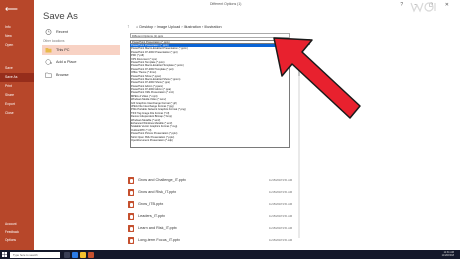  Describe the element at coordinates (212, 217) in the screenshot. I see `file-row: Leaders_IT.pptx 11/15/2018 9:51 AM` at that location.